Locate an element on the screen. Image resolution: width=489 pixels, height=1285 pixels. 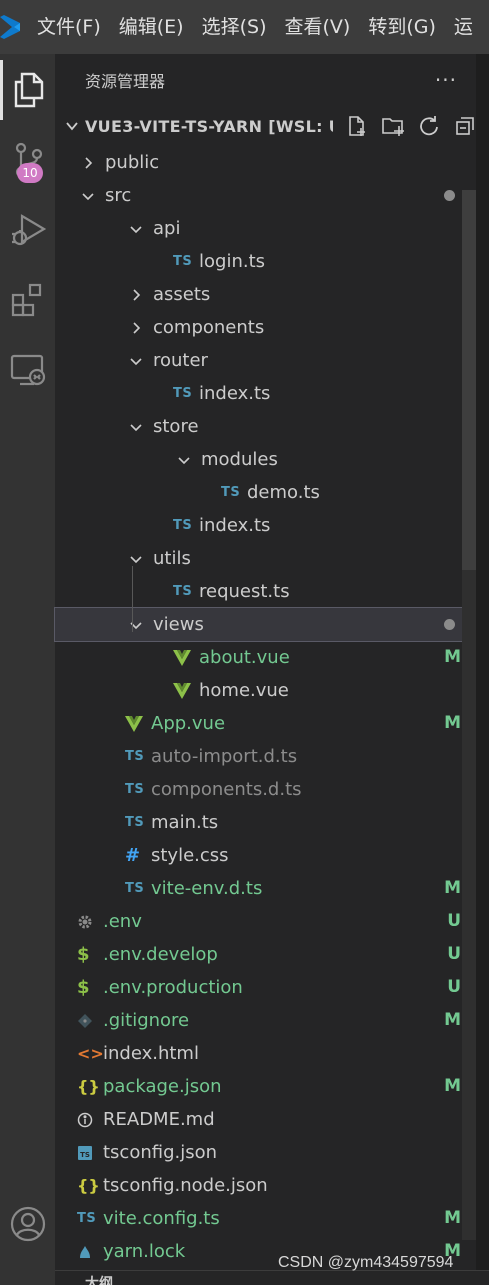
tree-file-row: TS components.d.ts is located at coordinates (266, 789).